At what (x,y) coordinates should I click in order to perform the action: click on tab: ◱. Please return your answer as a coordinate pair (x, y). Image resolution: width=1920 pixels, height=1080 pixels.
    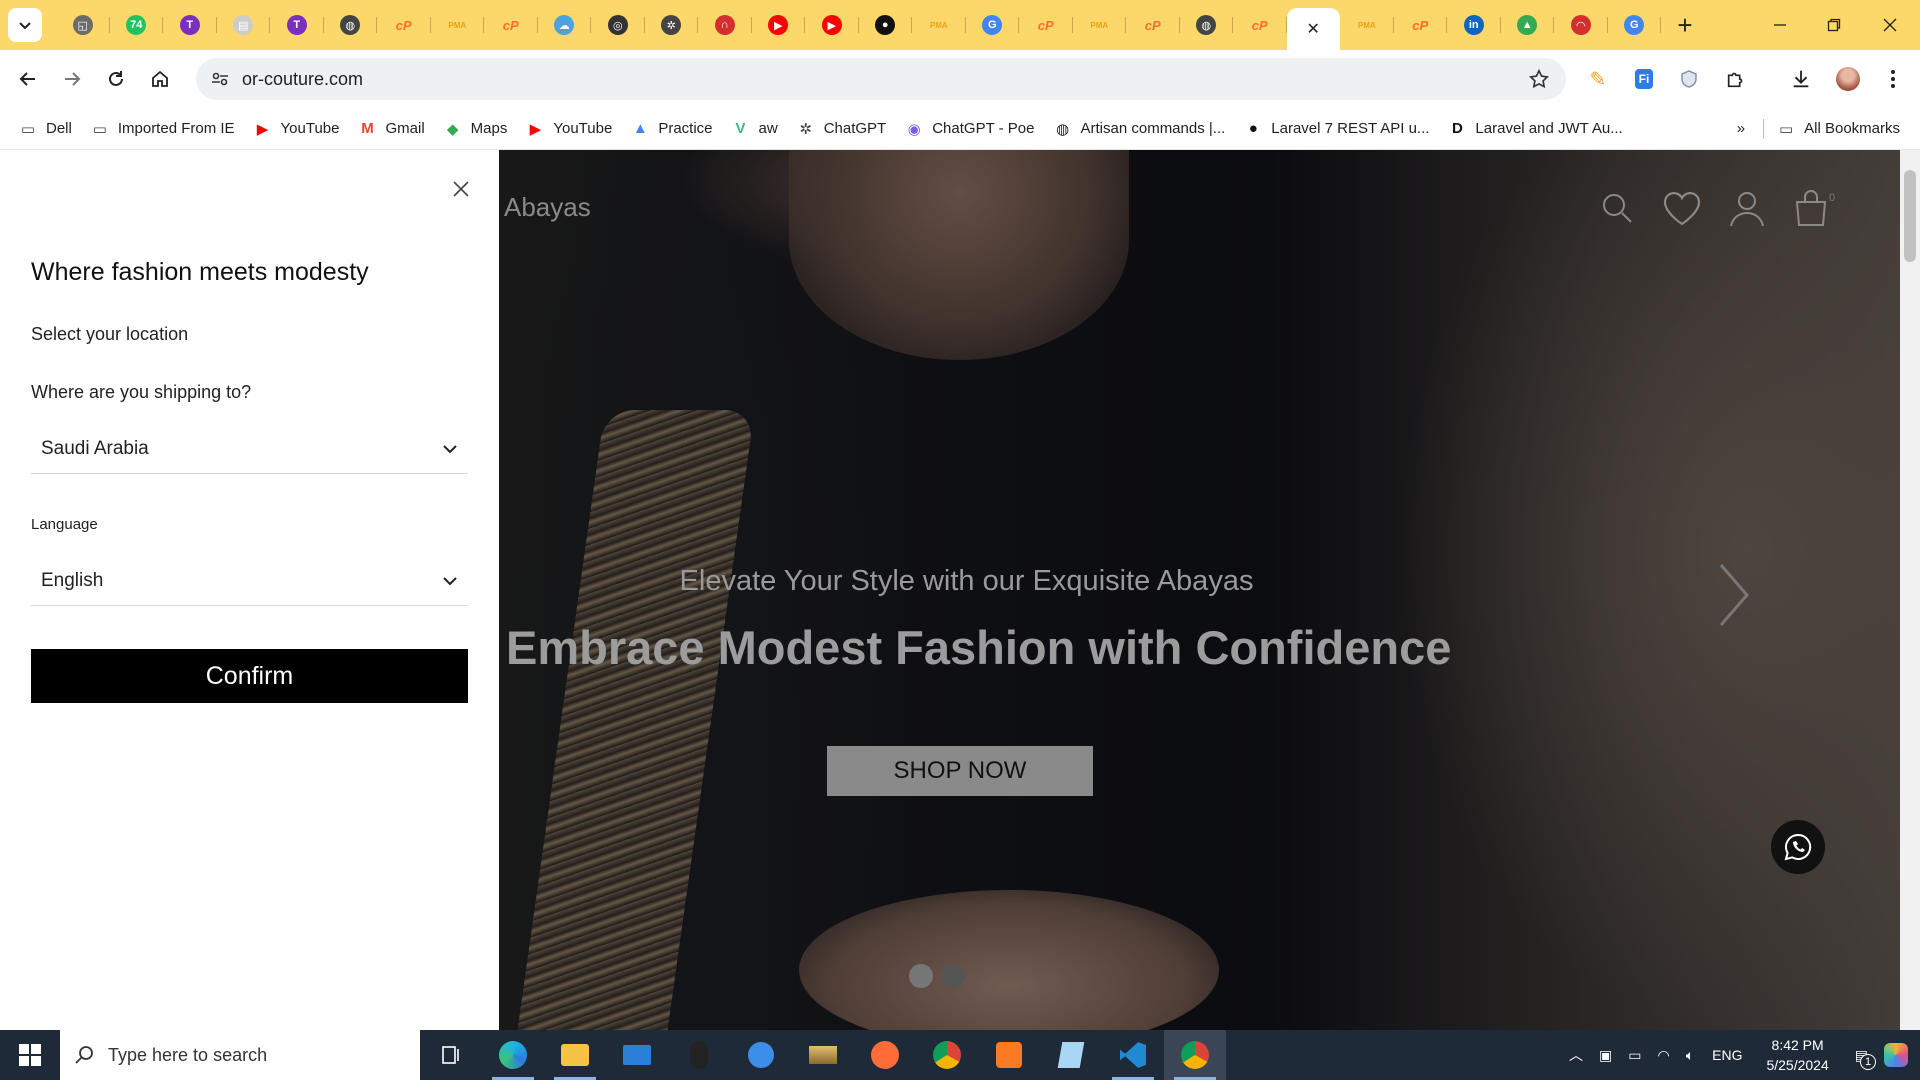
    Looking at the image, I should click on (83, 25).